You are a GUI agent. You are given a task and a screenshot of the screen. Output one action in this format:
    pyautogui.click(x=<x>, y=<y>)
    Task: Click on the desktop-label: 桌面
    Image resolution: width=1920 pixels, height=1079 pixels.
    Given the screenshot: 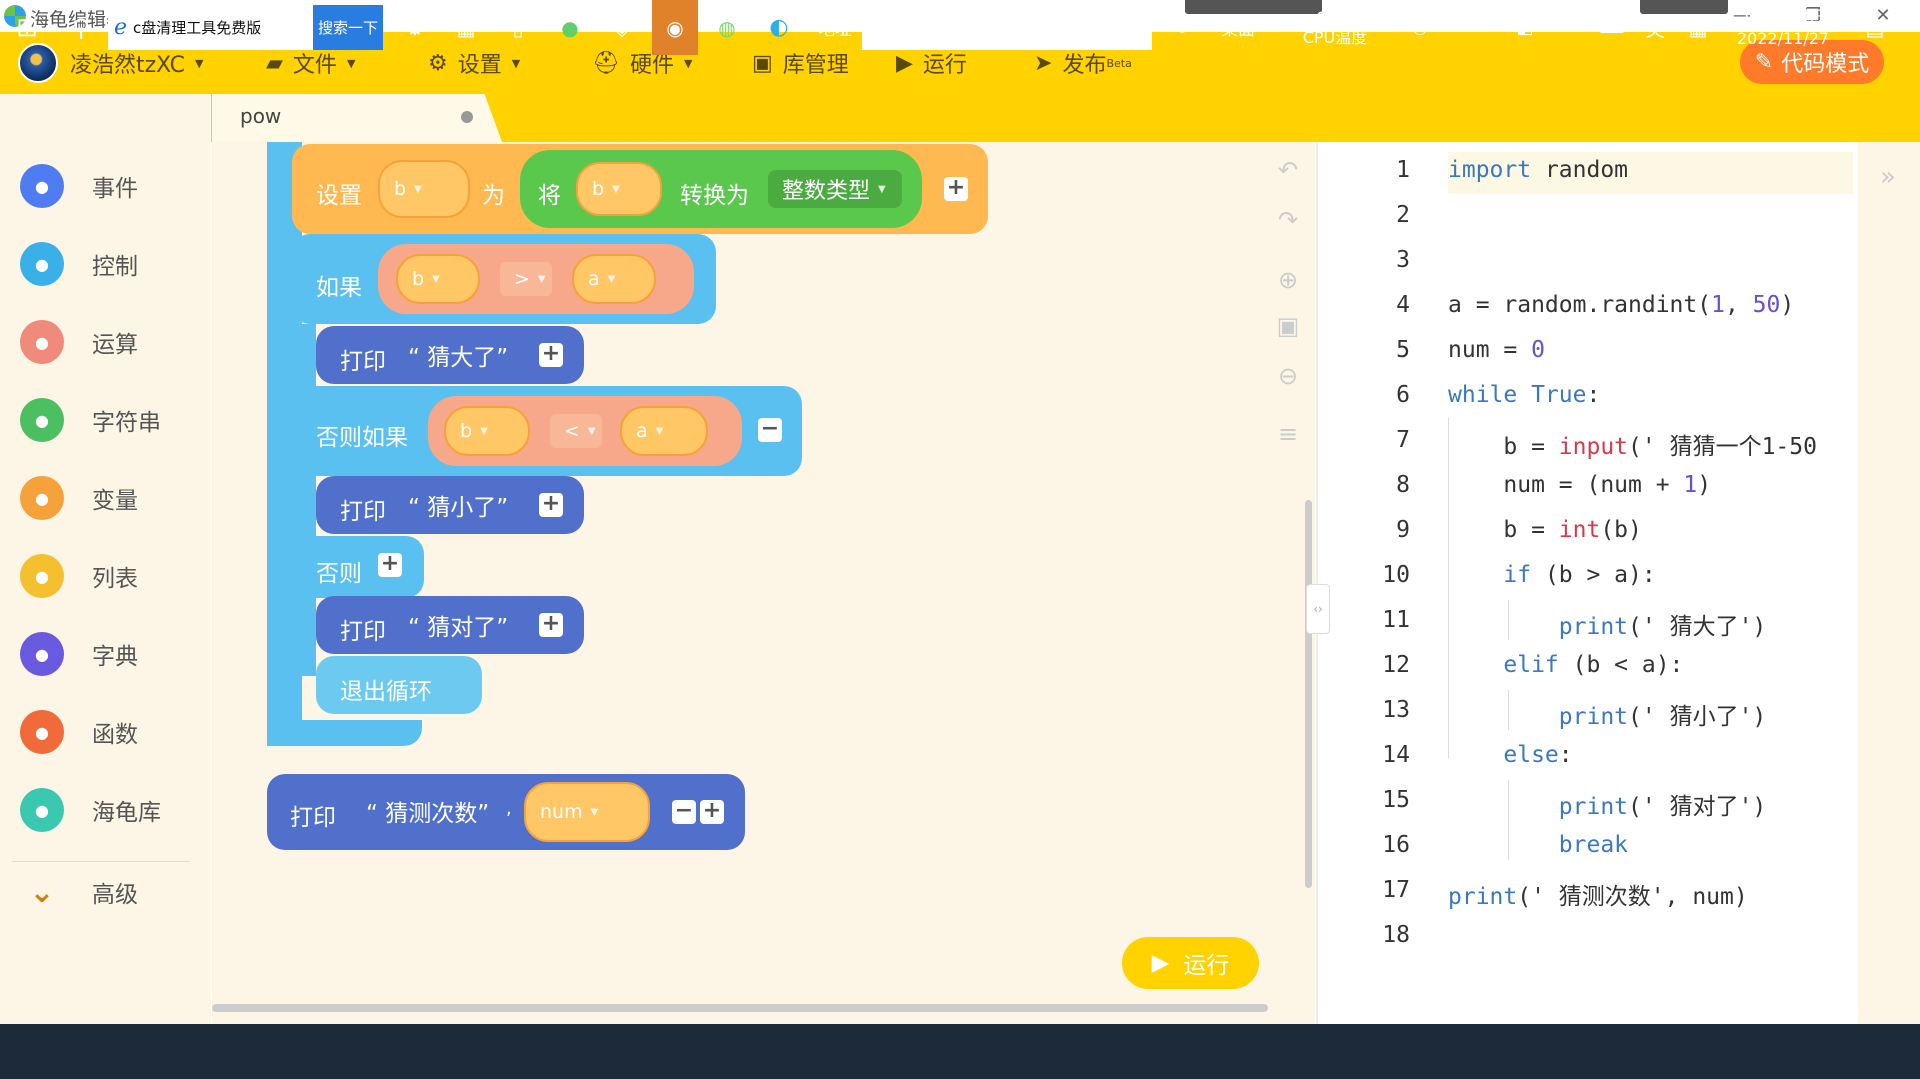 What is the action you would take?
    pyautogui.click(x=1238, y=27)
    